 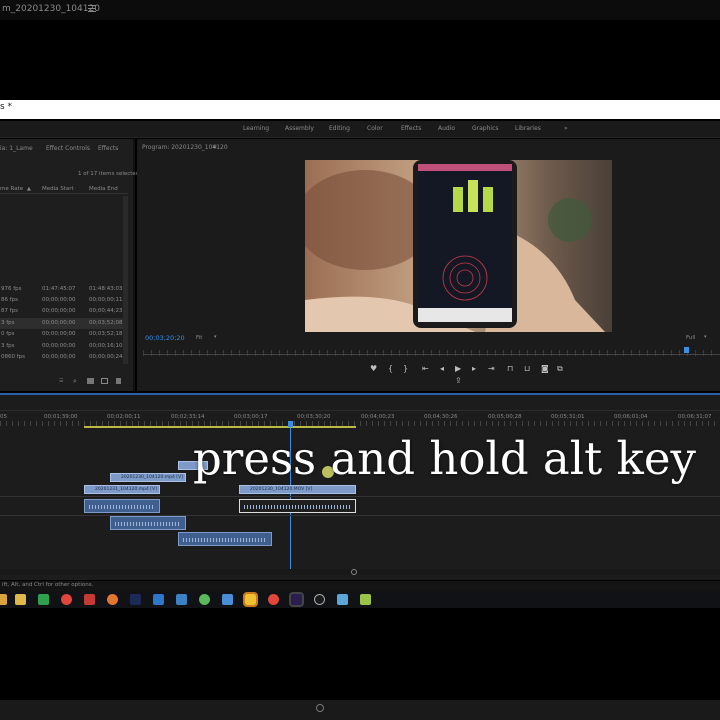 What do you see at coordinates (61, 417) in the screenshot?
I see `ruler-tick: 00;01;39;00` at bounding box center [61, 417].